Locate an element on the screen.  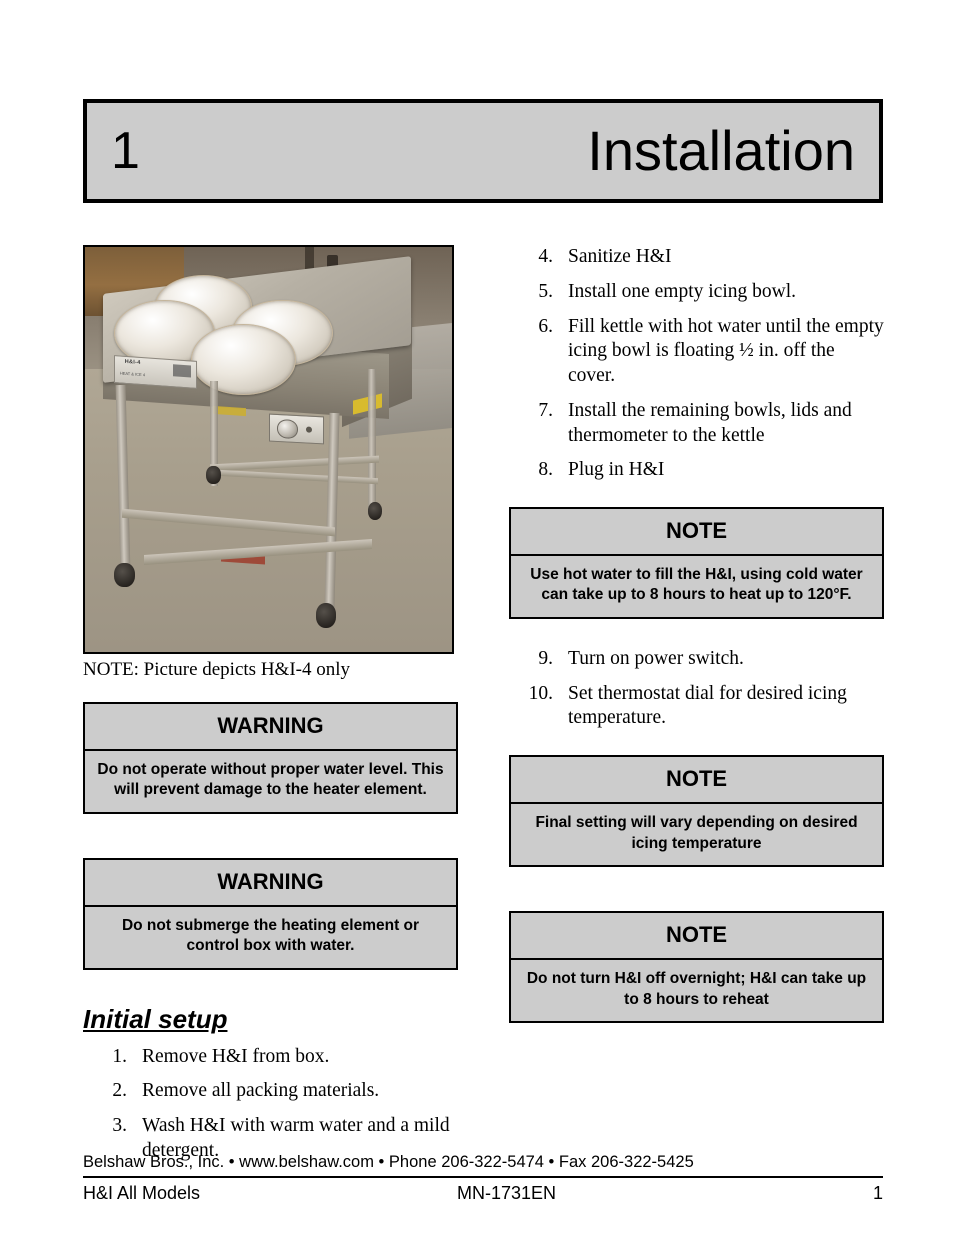
list-item-text: Remove all packing materials. is located at coordinates (261, 1091).